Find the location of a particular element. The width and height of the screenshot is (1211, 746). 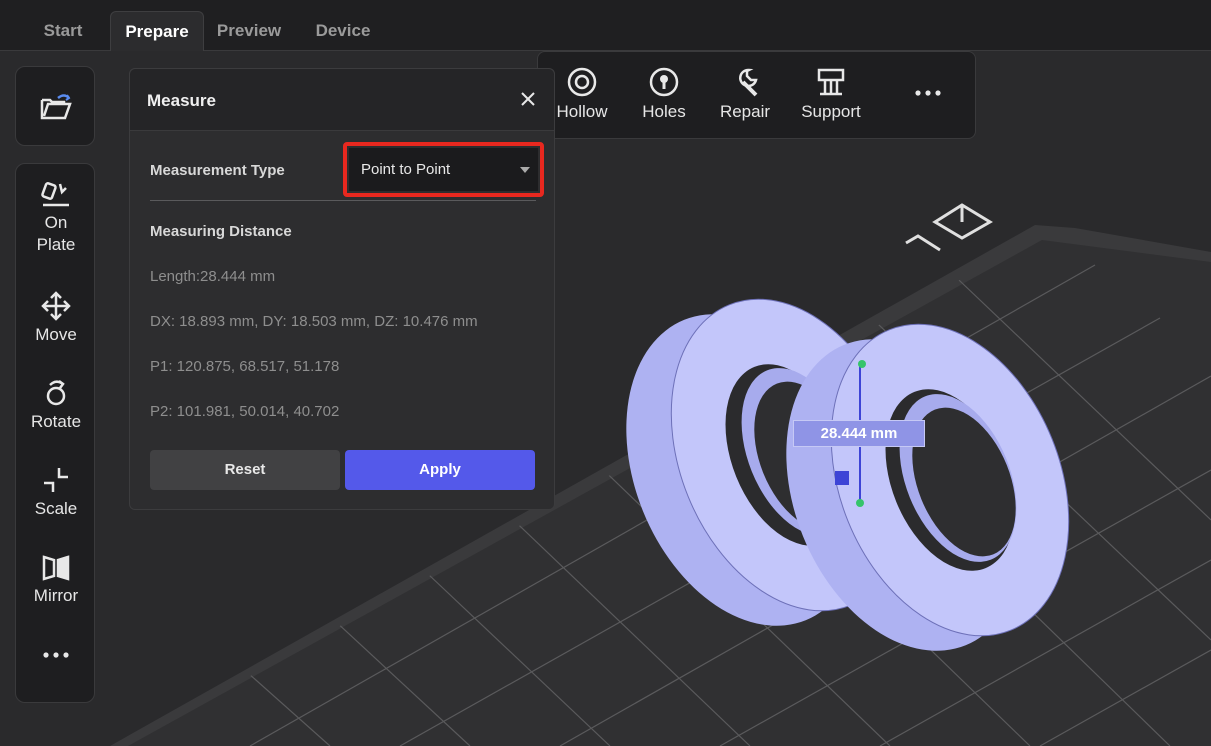

support-button: Support is located at coordinates (831, 94).